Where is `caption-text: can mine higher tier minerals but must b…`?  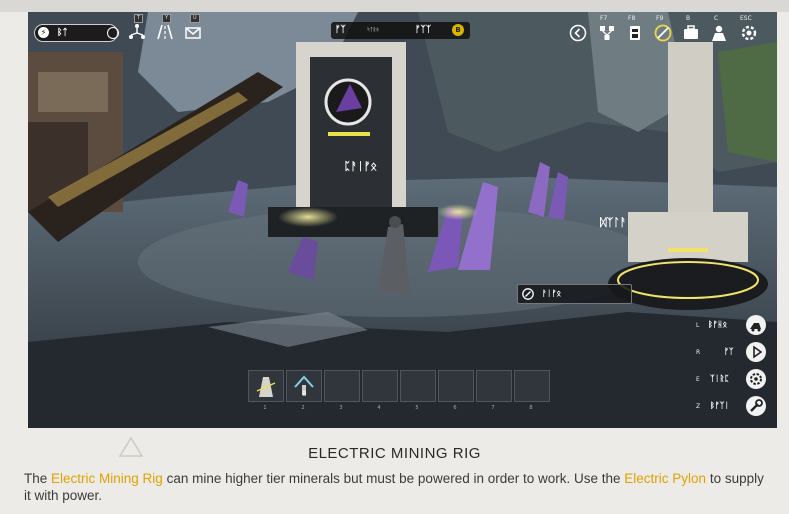 caption-text: can mine higher tier minerals but must b… is located at coordinates (393, 478).